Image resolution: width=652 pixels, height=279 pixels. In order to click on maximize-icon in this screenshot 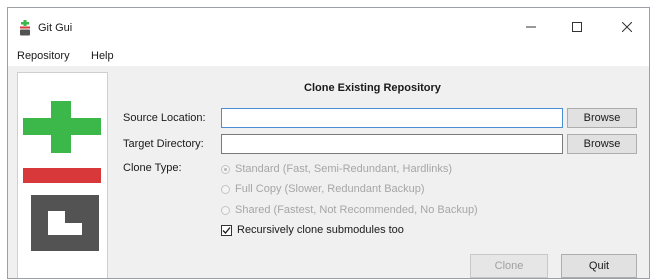, I will do `click(577, 27)`.